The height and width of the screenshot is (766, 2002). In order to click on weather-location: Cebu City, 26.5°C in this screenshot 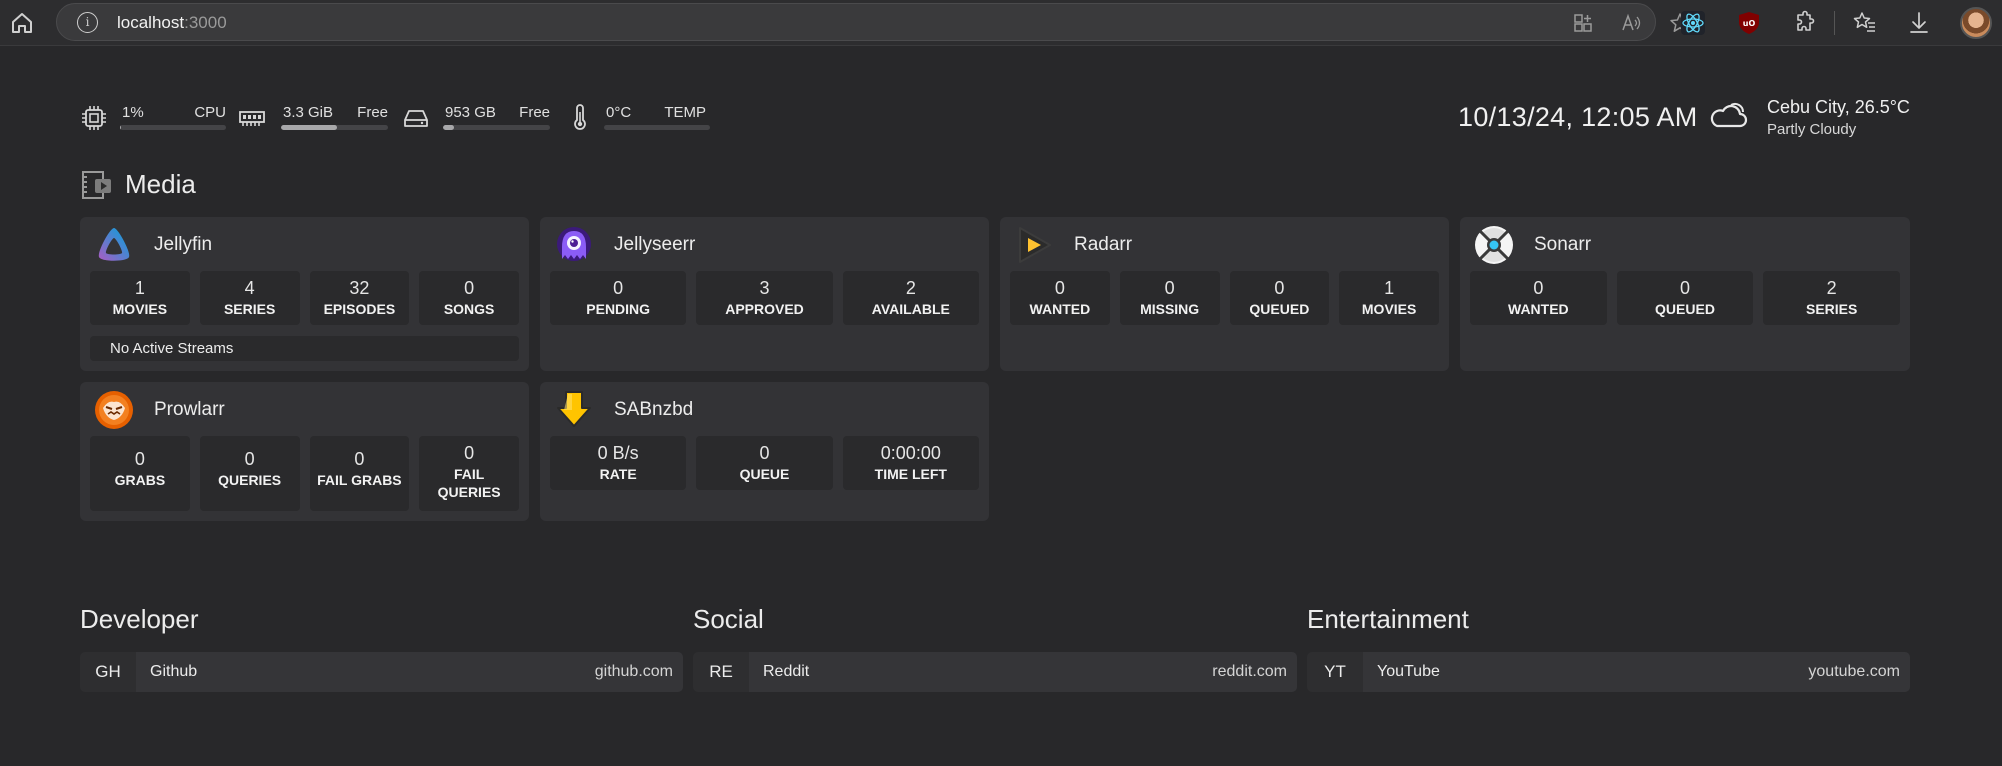, I will do `click(1838, 107)`.